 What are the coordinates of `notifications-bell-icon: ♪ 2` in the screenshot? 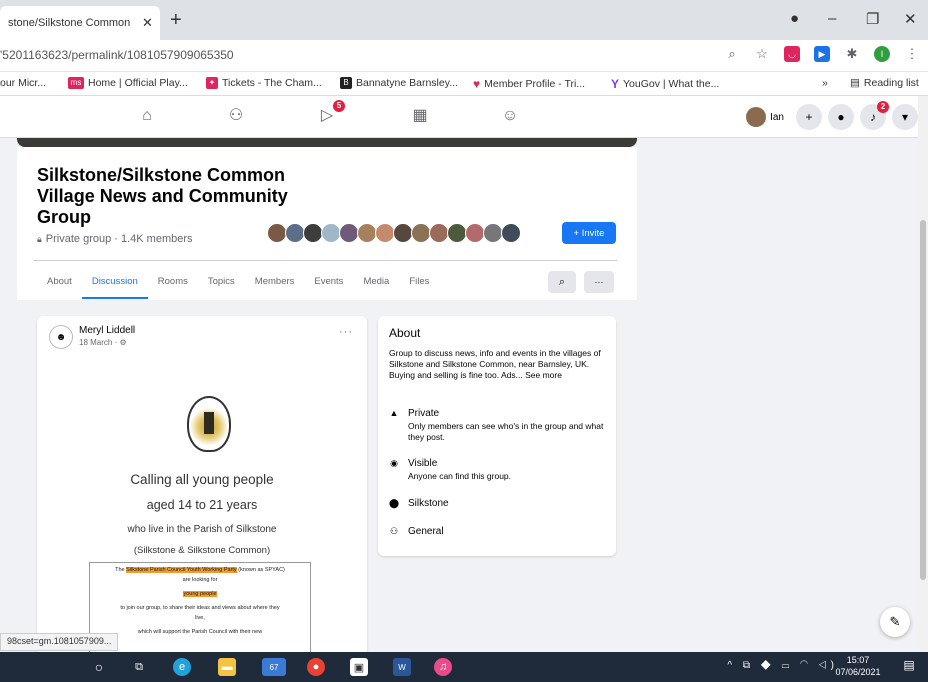 It's located at (874, 115).